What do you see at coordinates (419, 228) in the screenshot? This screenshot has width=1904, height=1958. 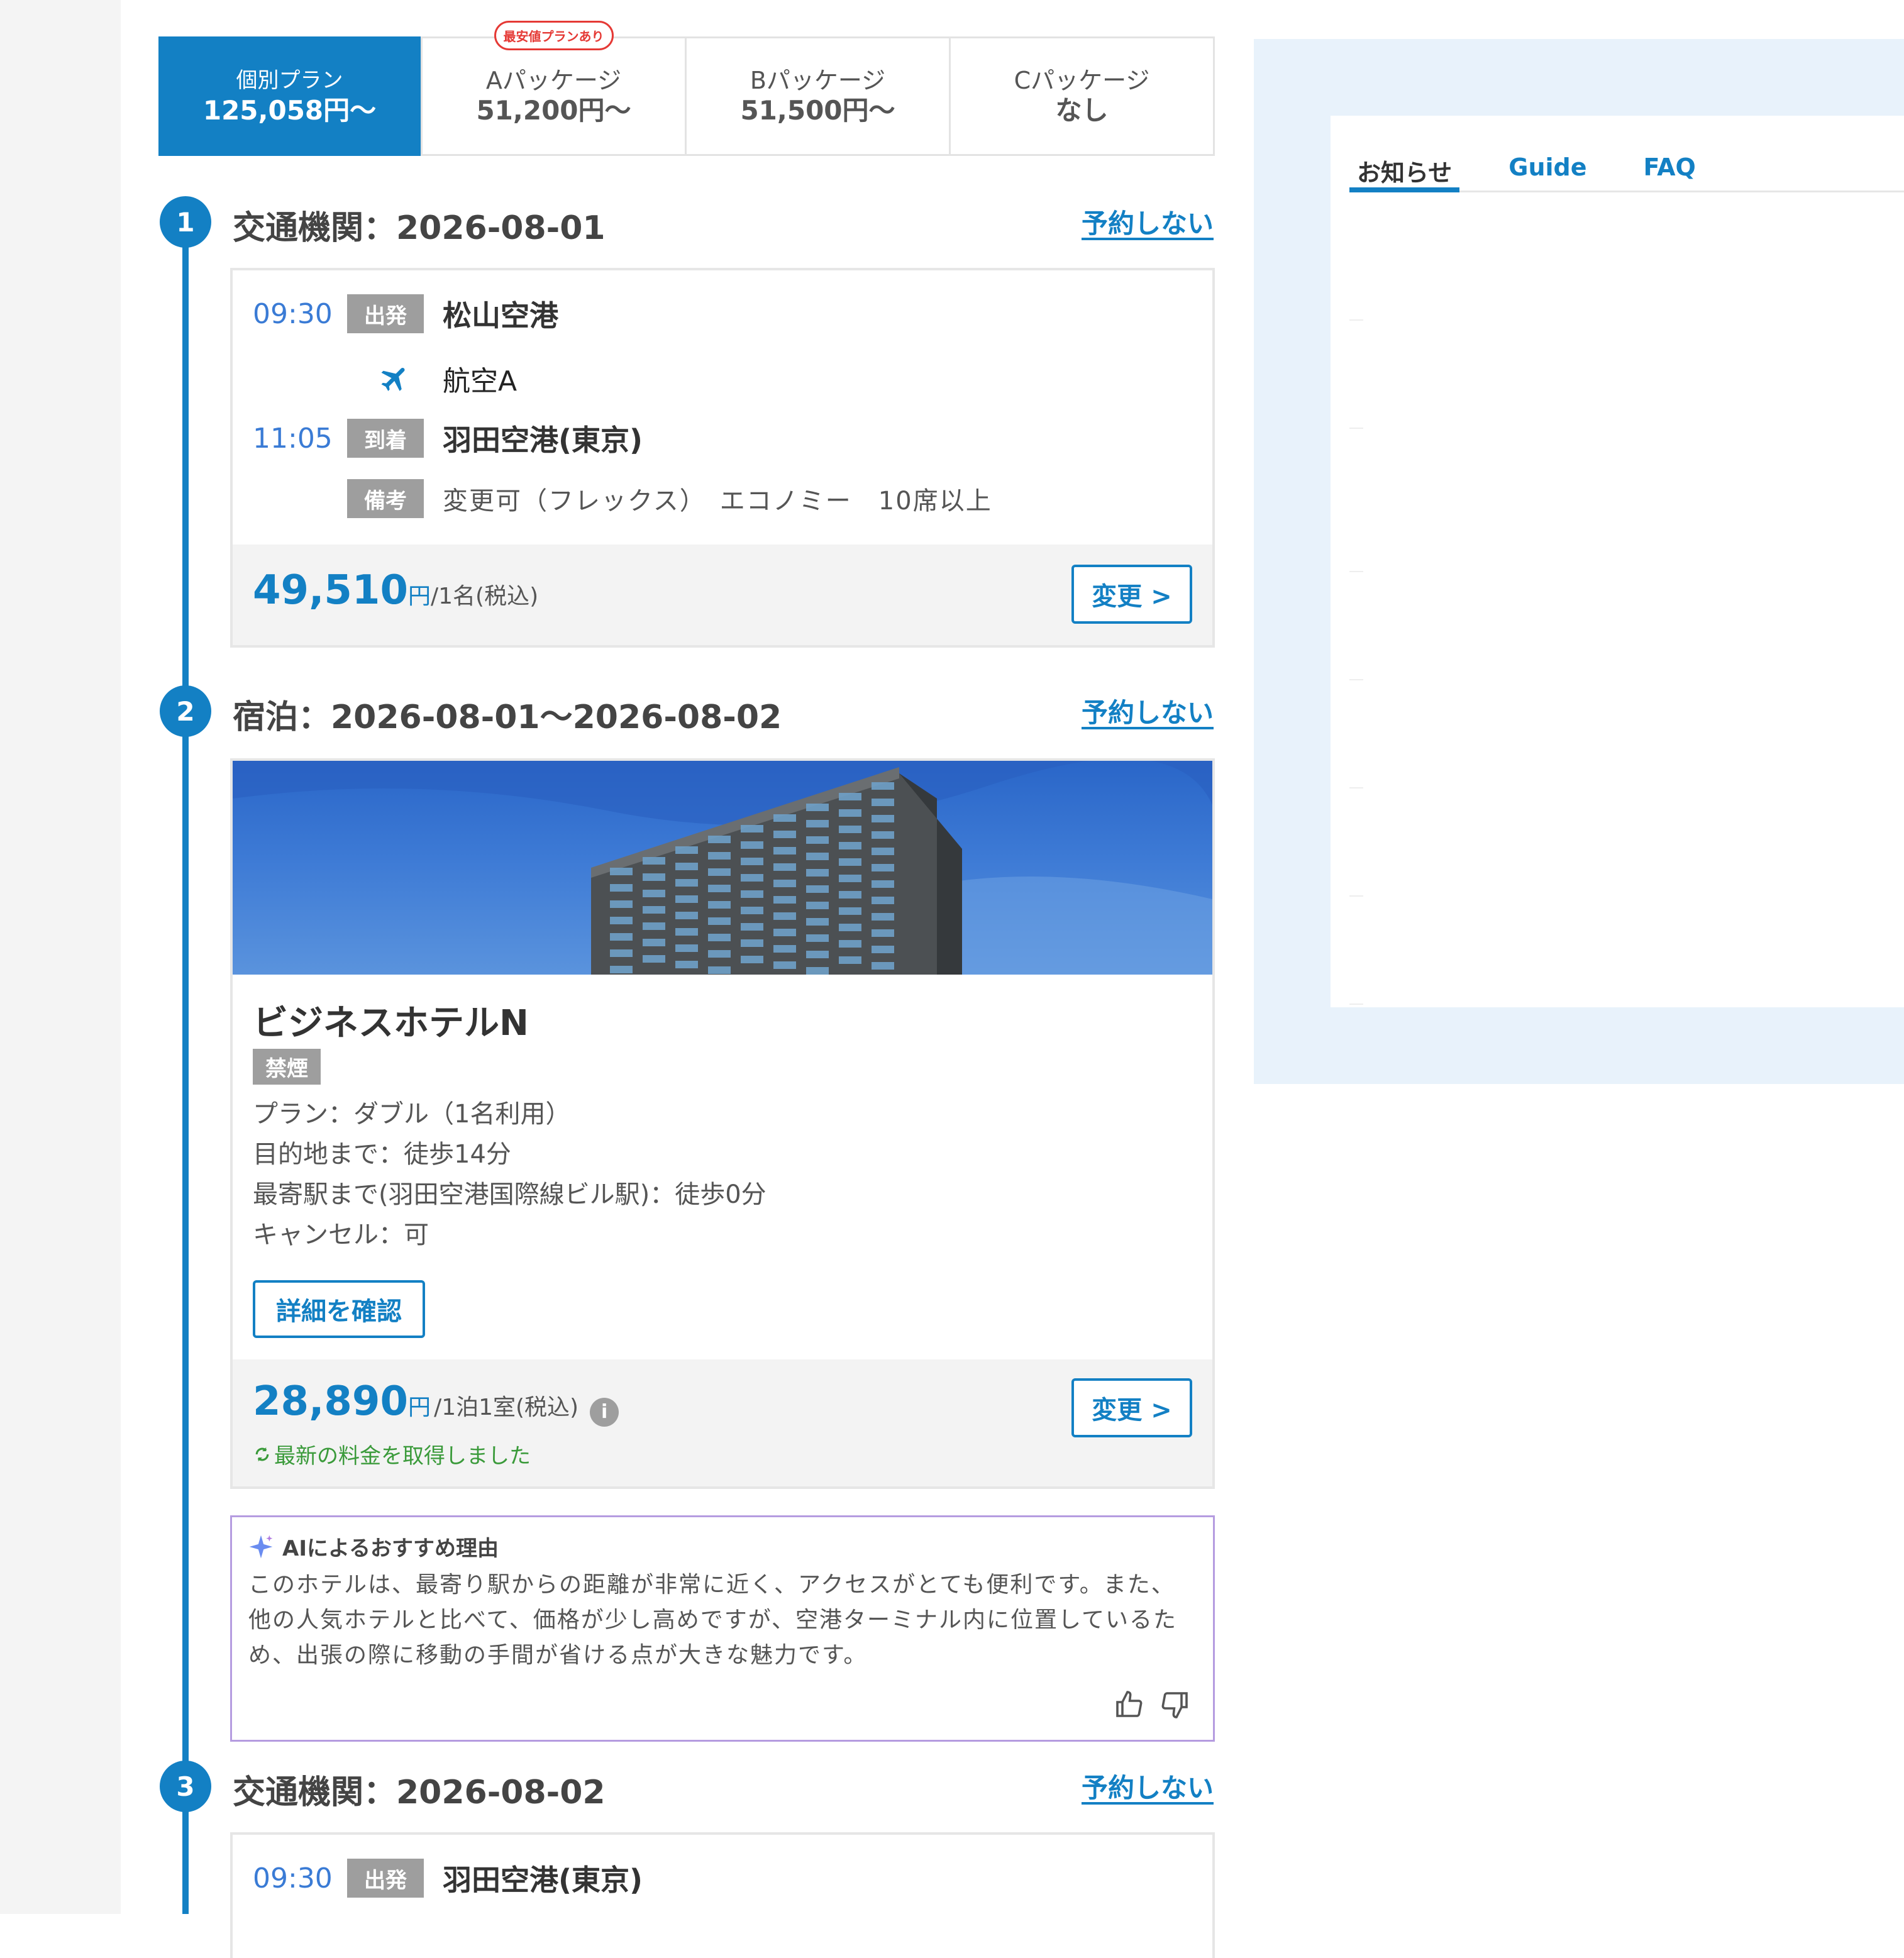 I see `step-title-transport: 交通機関：2026-08-01` at bounding box center [419, 228].